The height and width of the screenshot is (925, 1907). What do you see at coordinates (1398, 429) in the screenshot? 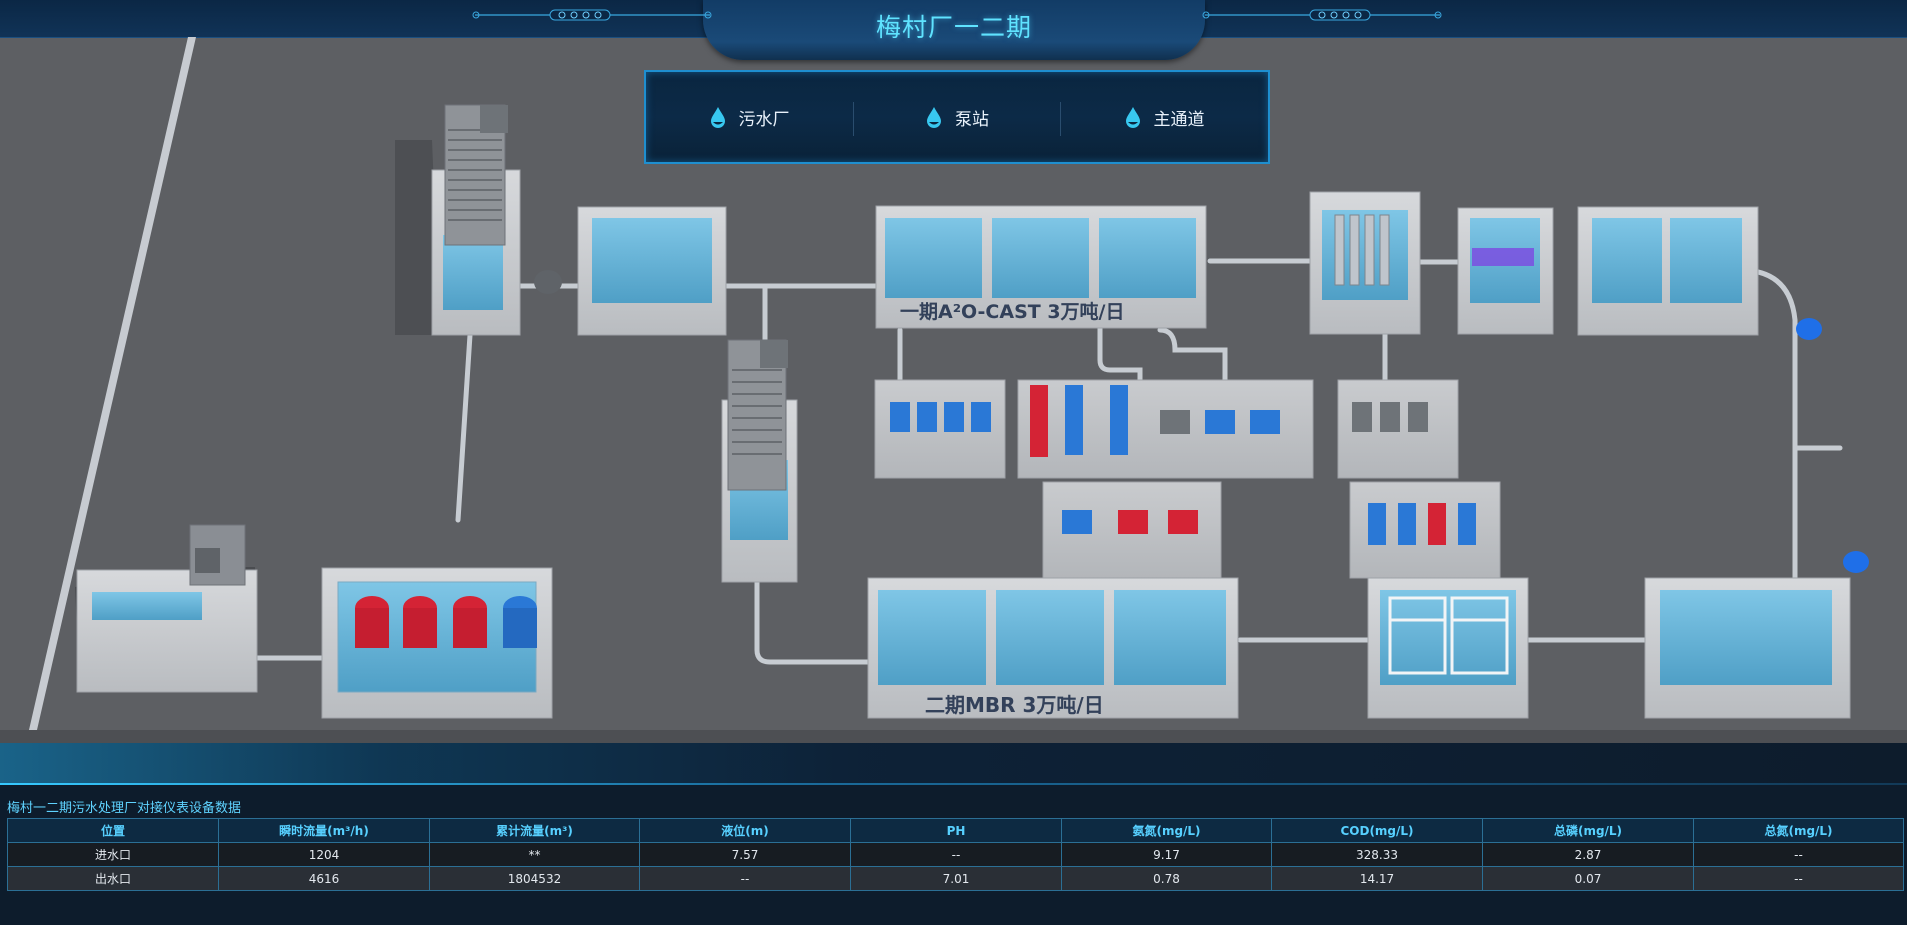
I see `pump-pad-c` at bounding box center [1398, 429].